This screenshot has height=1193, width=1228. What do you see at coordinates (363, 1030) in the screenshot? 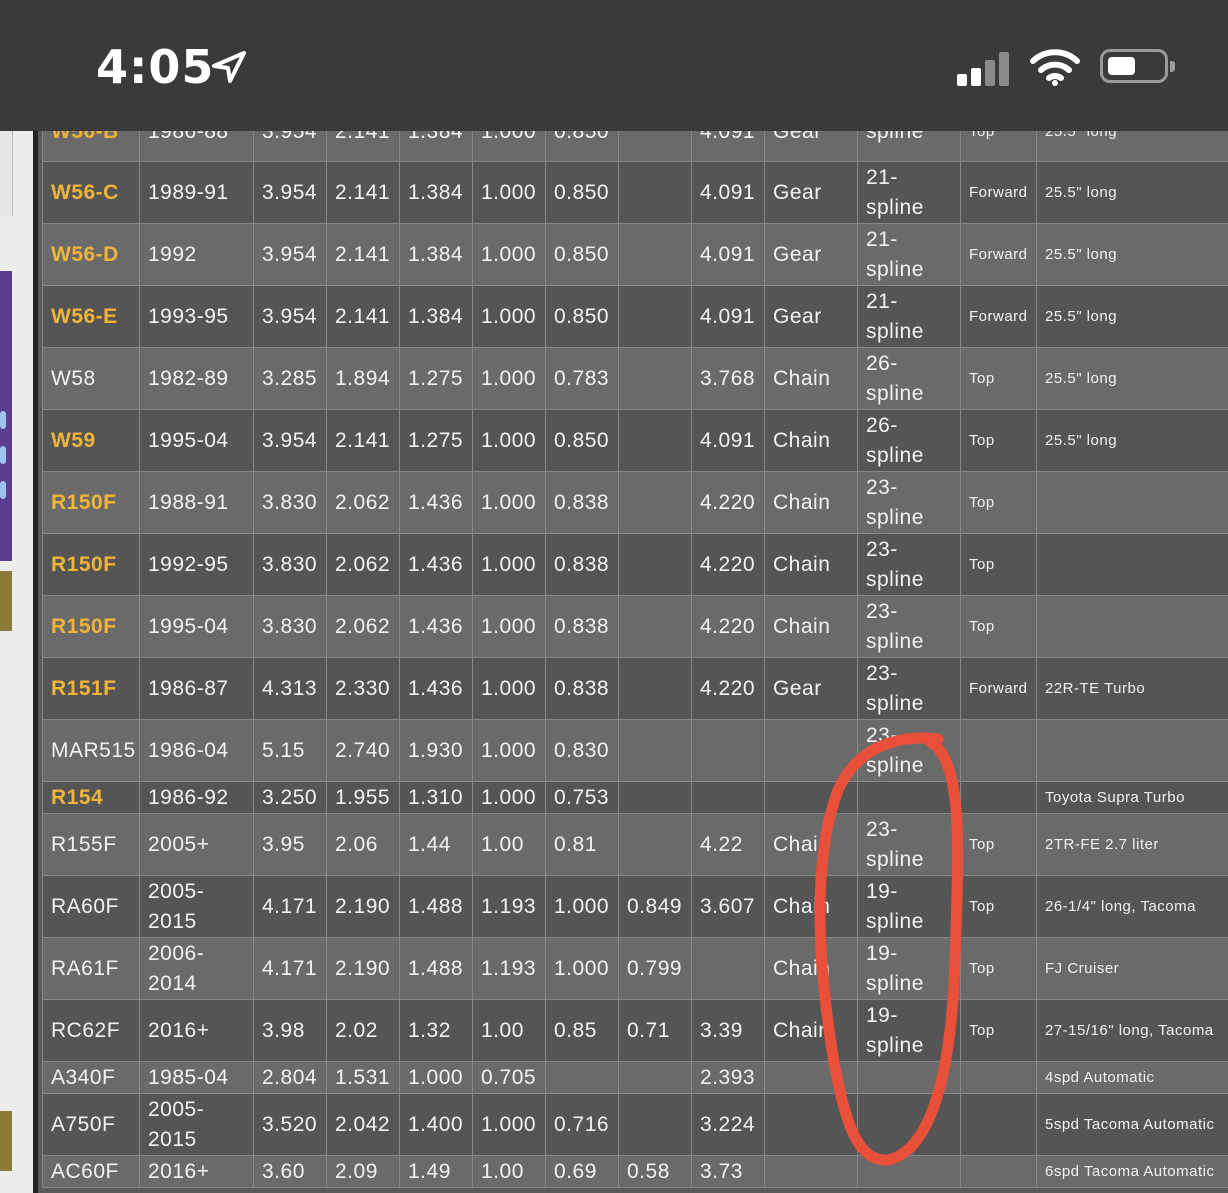
I see `cell-gear-2: 2.02` at bounding box center [363, 1030].